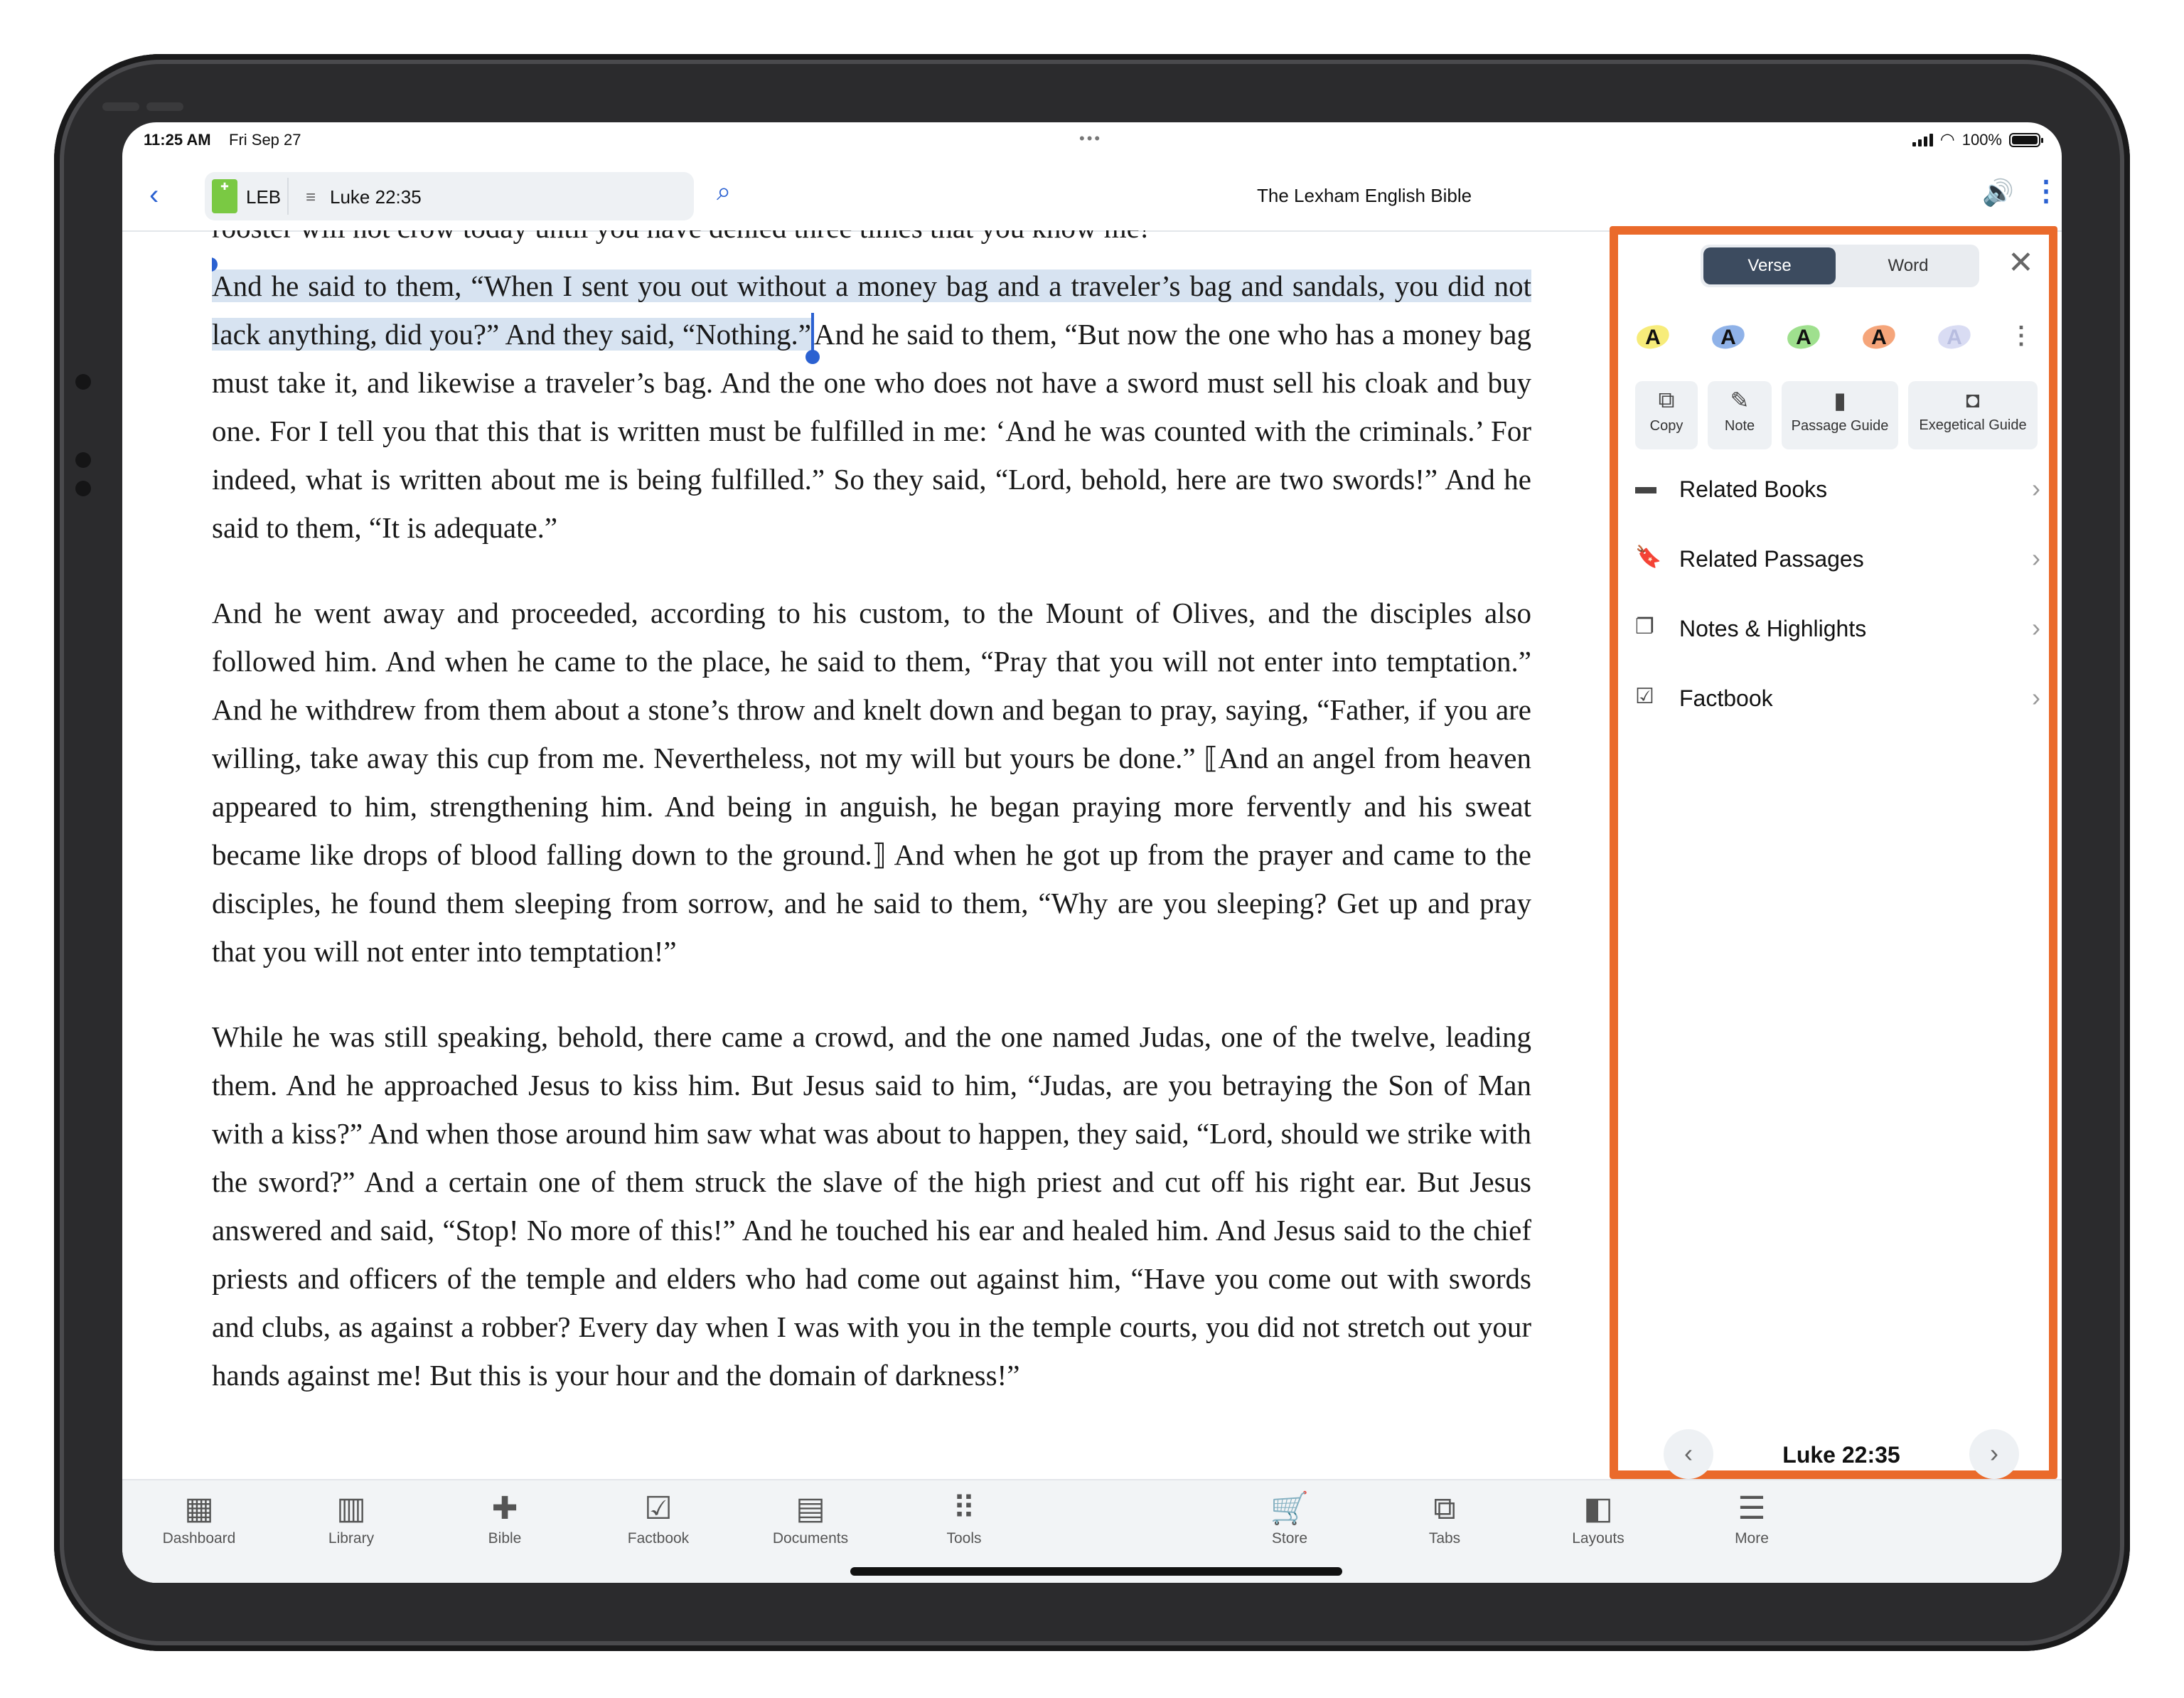  What do you see at coordinates (1090, 138) in the screenshot?
I see `multitasking-dots: •••` at bounding box center [1090, 138].